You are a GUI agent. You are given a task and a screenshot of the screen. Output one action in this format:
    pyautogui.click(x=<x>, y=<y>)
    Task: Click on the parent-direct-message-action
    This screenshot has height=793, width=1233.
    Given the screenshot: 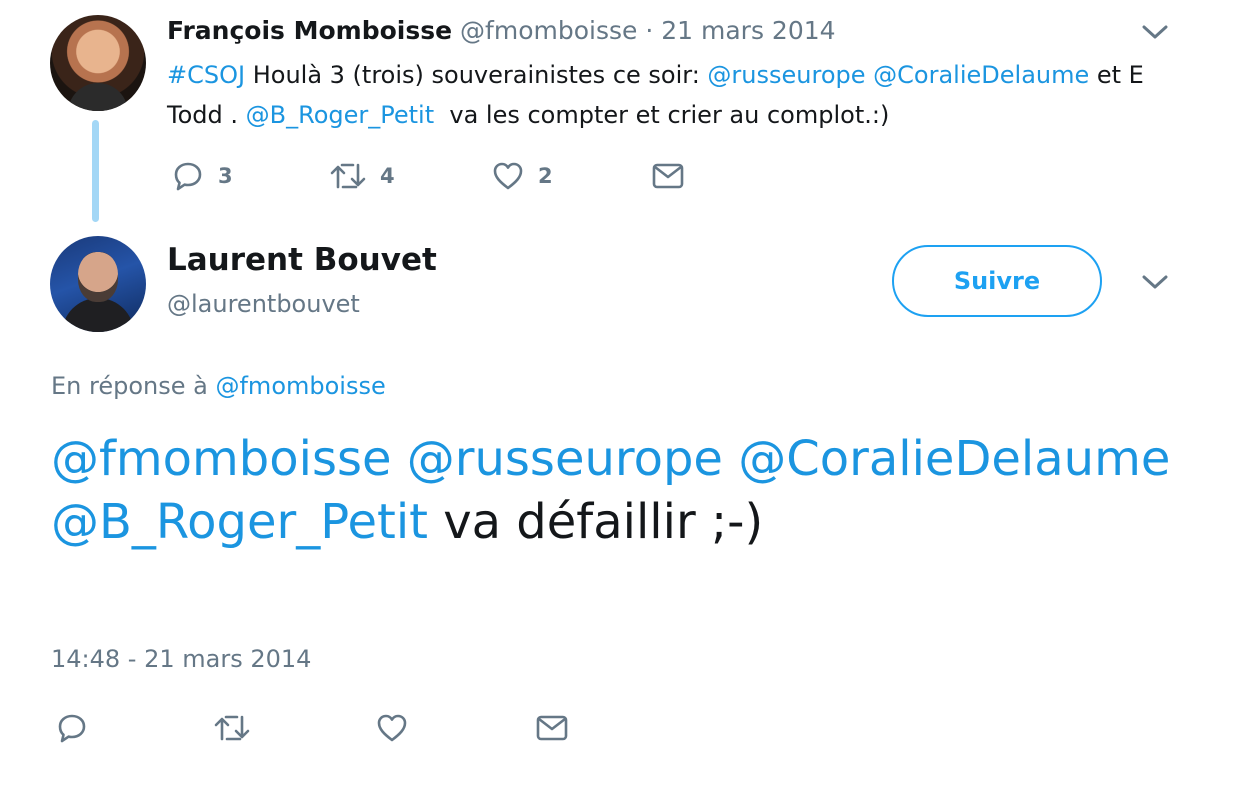 What is the action you would take?
    pyautogui.click(x=668, y=176)
    